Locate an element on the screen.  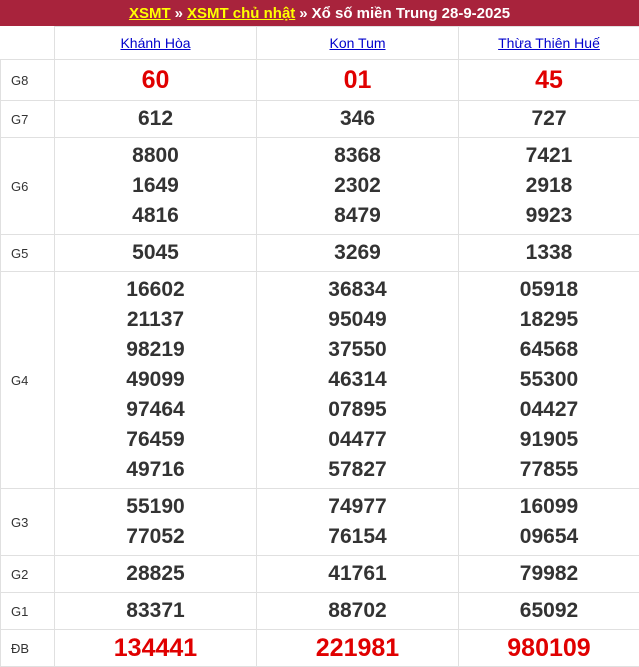
prize-cell: 836823028479 is located at coordinates (358, 186).